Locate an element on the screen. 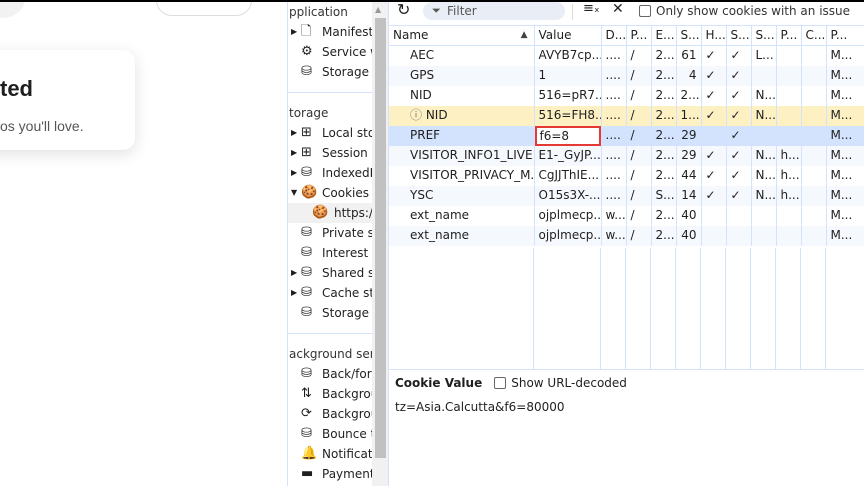  table-cell: ext_name is located at coordinates (462, 215).